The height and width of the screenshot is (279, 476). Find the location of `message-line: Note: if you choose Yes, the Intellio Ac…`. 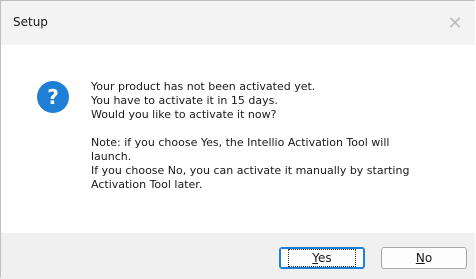

message-line: Note: if you choose Yes, the Intellio Ac… is located at coordinates (240, 142).